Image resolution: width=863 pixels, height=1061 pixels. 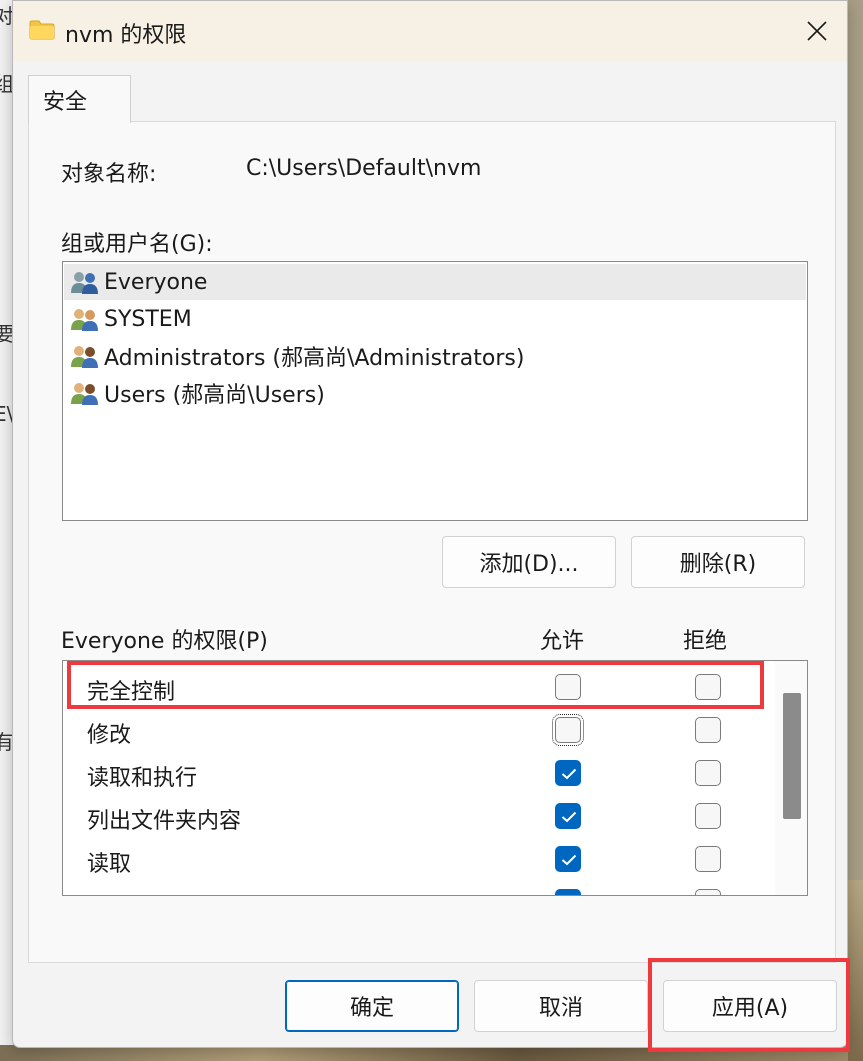 I want to click on permission-name: 读取, so click(x=109, y=864).